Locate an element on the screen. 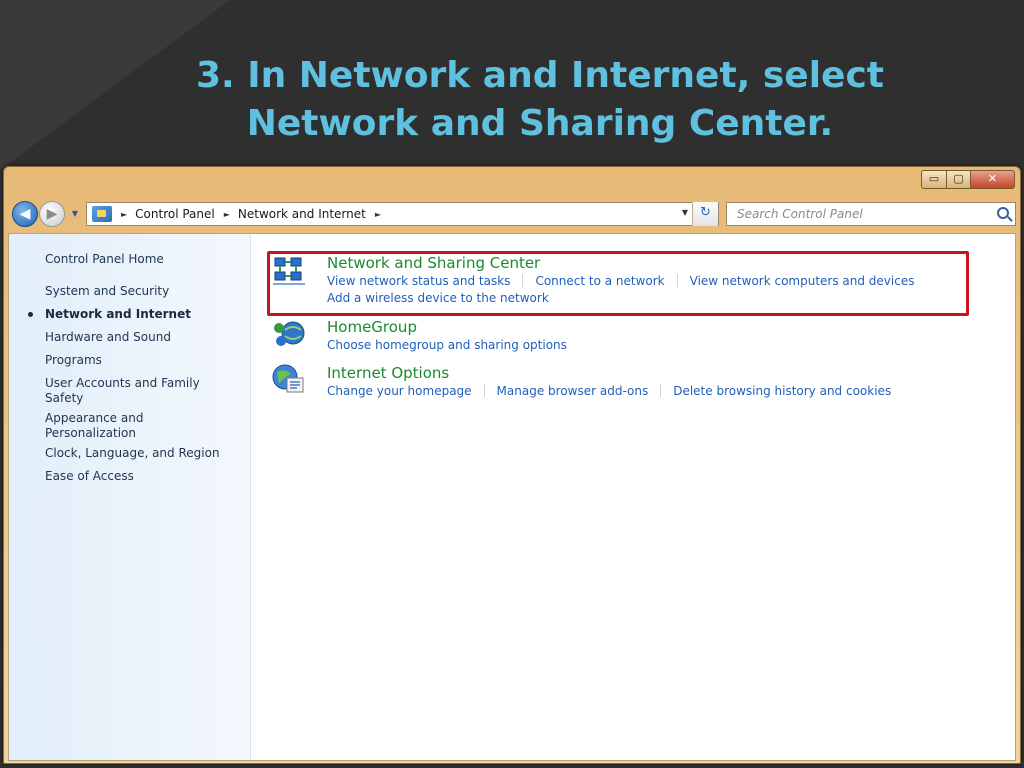 The height and width of the screenshot is (768, 1024). highlight-box is located at coordinates (618, 283).